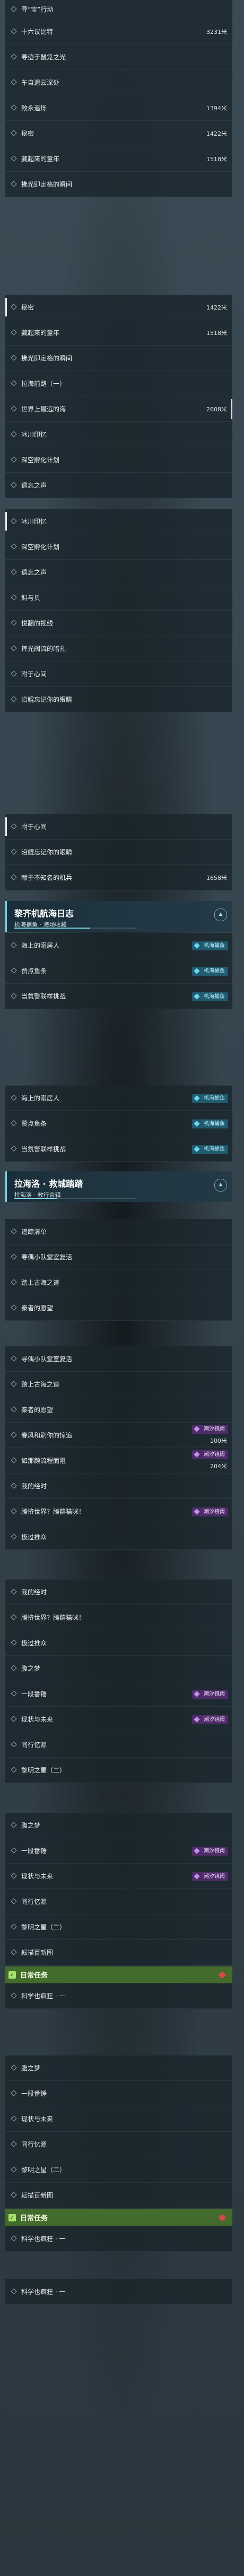 The image size is (244, 2576). What do you see at coordinates (119, 57) in the screenshot?
I see `quest-row: 寻迹于鼠笼之光` at bounding box center [119, 57].